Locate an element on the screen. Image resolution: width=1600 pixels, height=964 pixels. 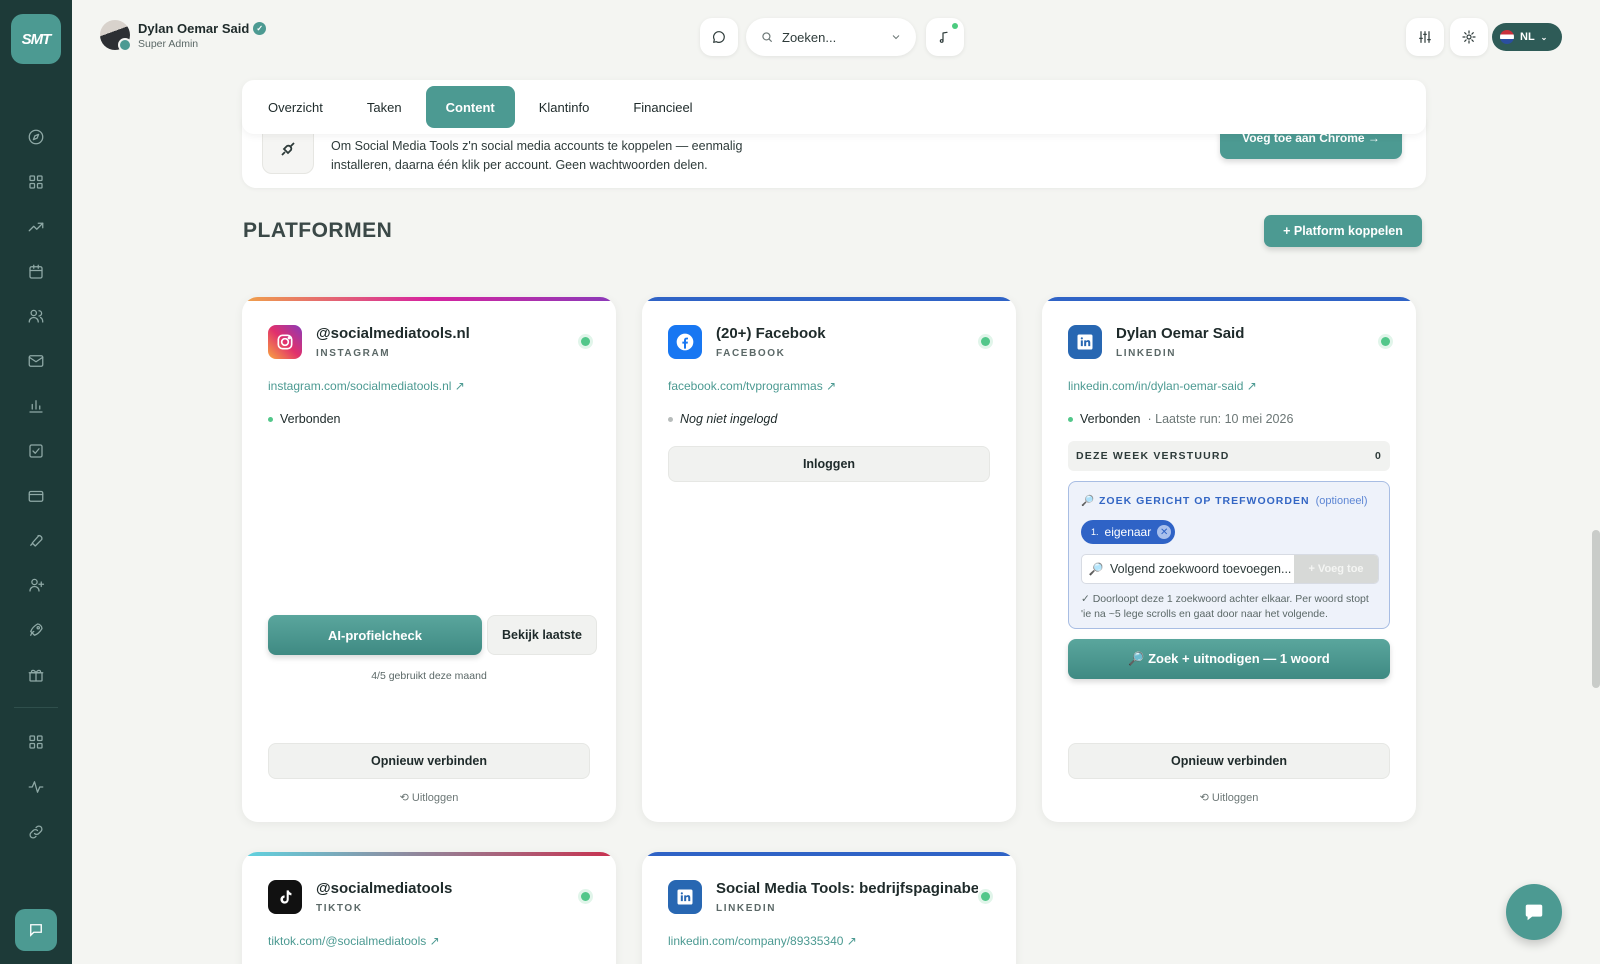
platform-name: Dylan Oemar Said is located at coordinates (1180, 333).